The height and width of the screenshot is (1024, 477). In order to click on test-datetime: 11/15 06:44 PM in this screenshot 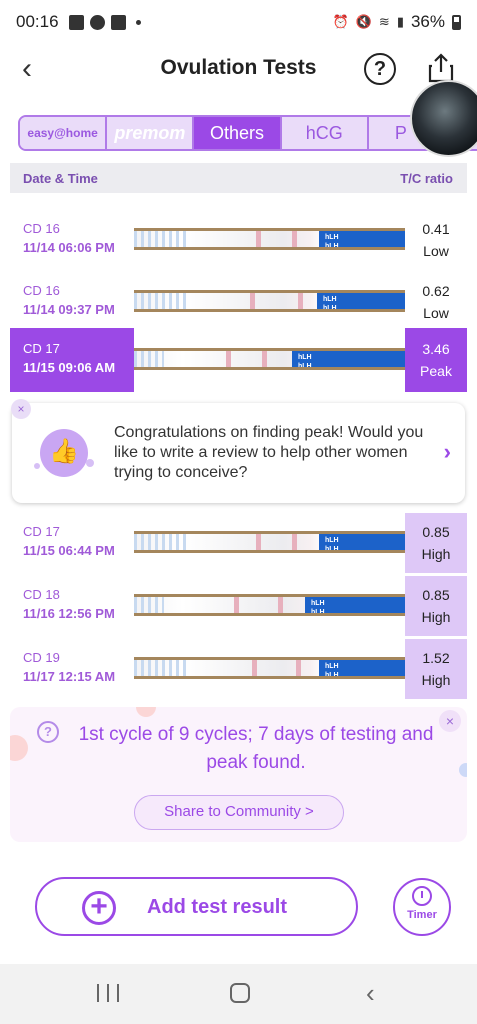, I will do `click(69, 550)`.